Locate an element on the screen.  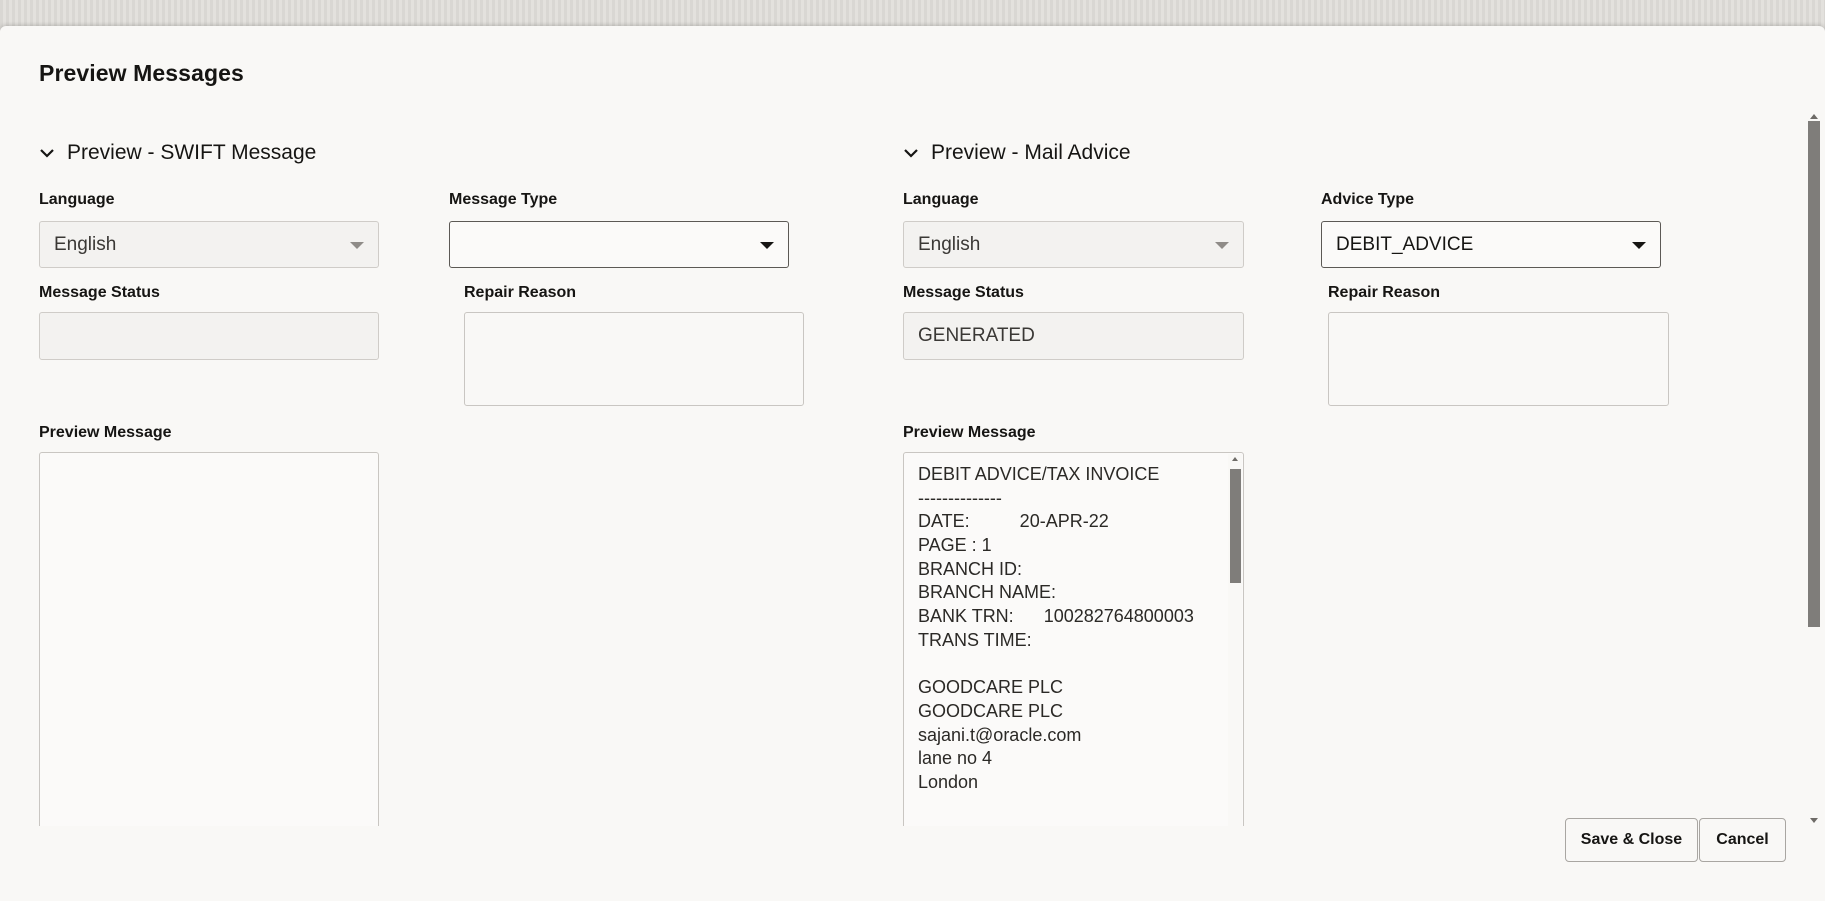
mail-preview-label: Preview Message is located at coordinates (969, 432).